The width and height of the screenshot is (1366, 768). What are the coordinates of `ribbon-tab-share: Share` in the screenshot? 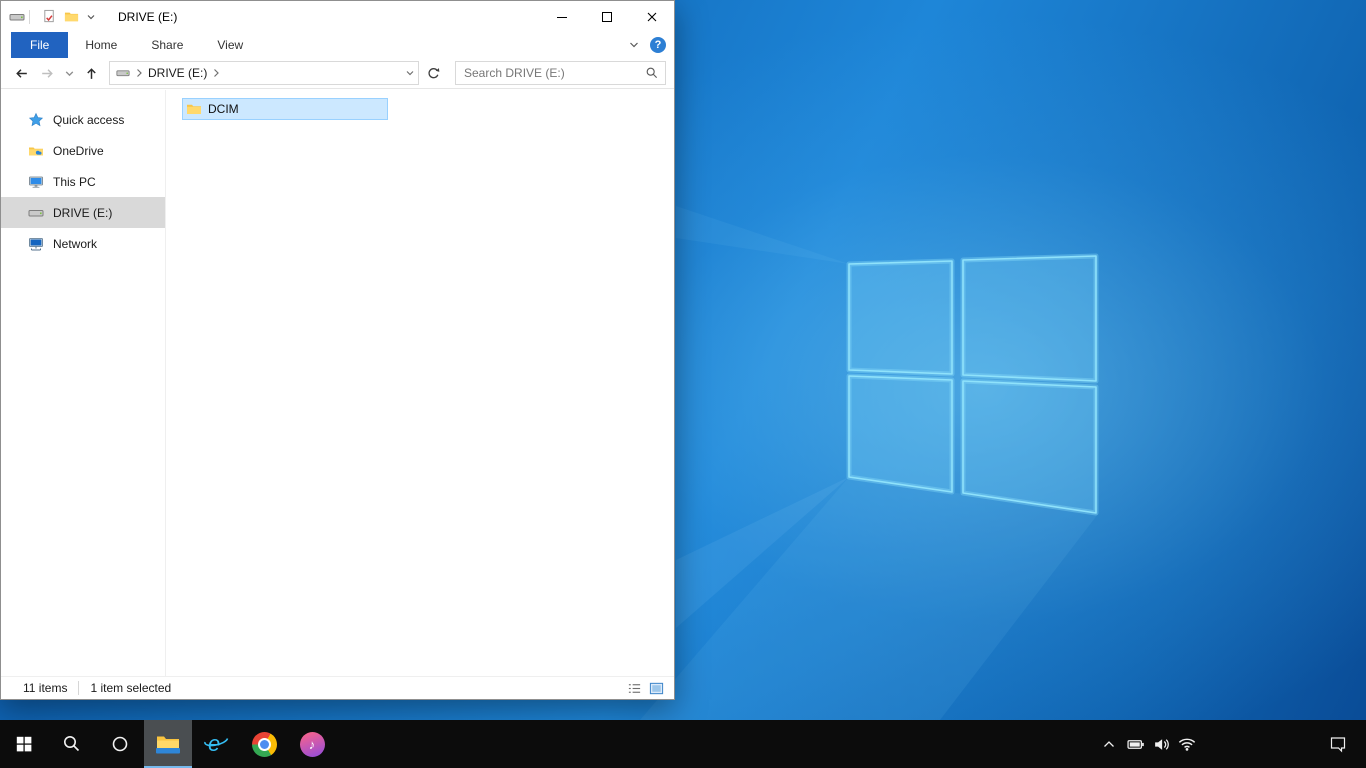 It's located at (167, 45).